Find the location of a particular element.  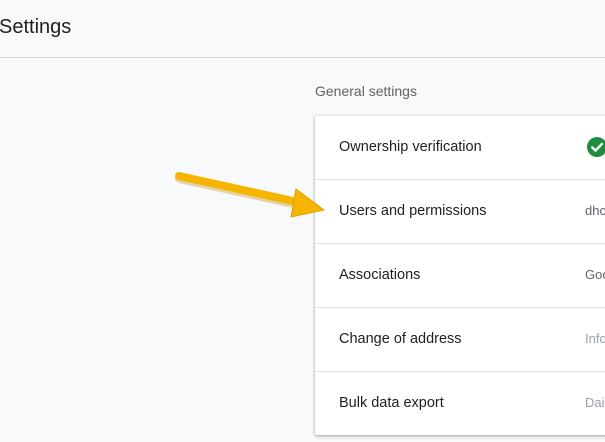

settings-row-value: dhc is located at coordinates (595, 210).